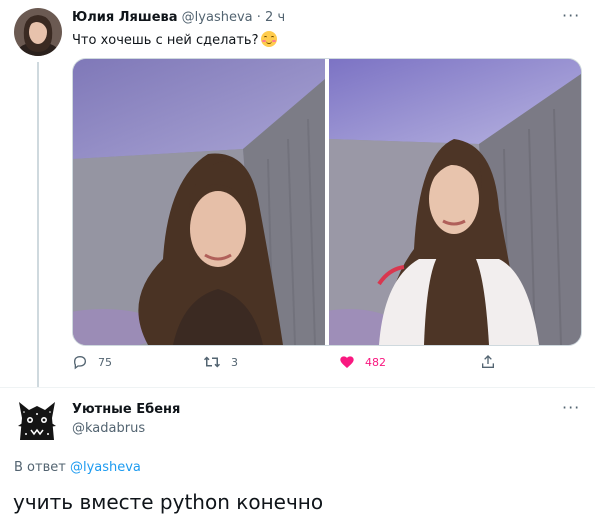 The height and width of the screenshot is (526, 595). I want to click on author-handle: @lyasheva, so click(217, 17).